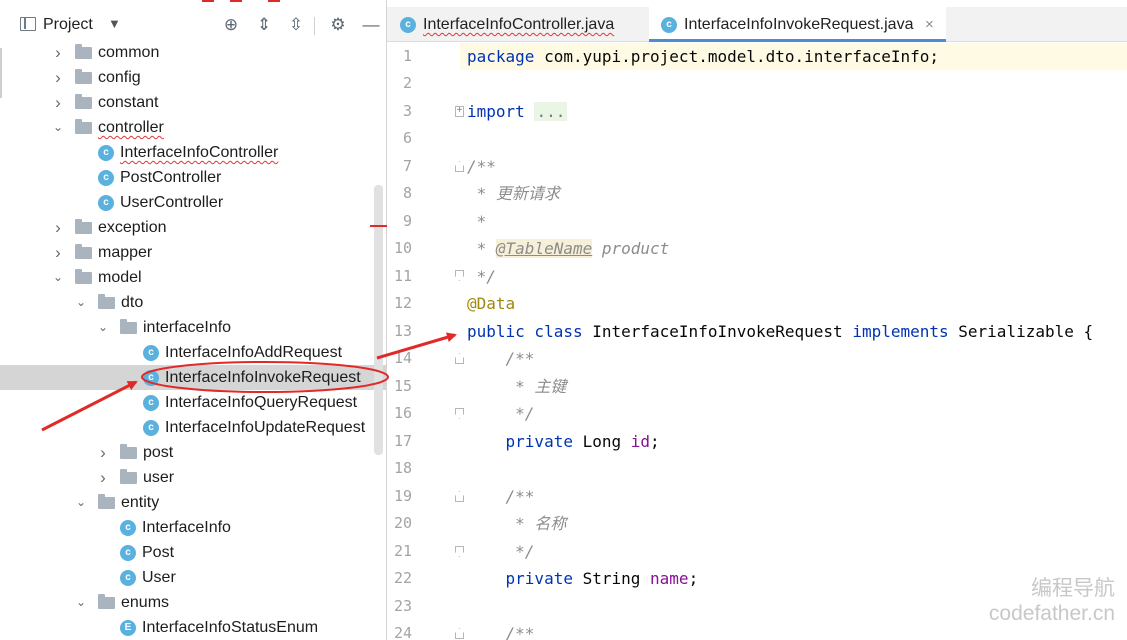  Describe the element at coordinates (402, 441) in the screenshot. I see `line-number: 17` at that location.